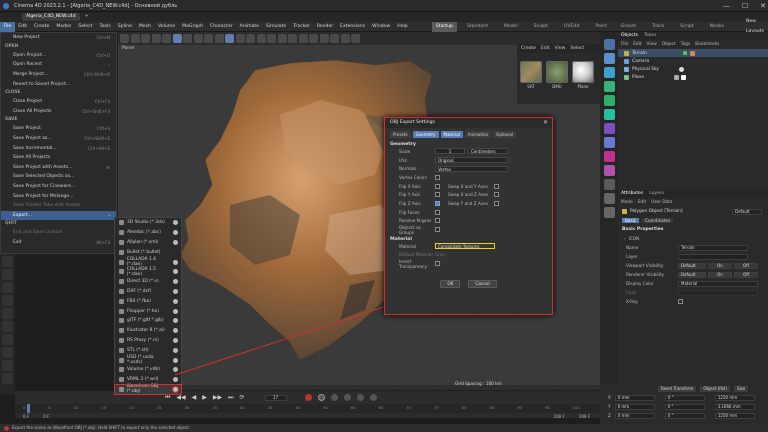  What do you see at coordinates (609, 170) in the screenshot?
I see `hair-icon` at bounding box center [609, 170].